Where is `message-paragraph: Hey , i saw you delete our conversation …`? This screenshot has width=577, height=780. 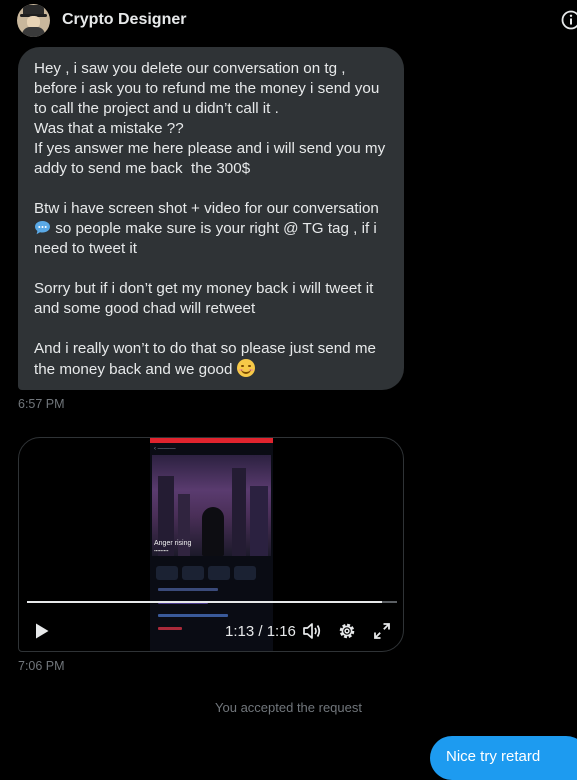 message-paragraph: Hey , i saw you delete our conversation … is located at coordinates (211, 119).